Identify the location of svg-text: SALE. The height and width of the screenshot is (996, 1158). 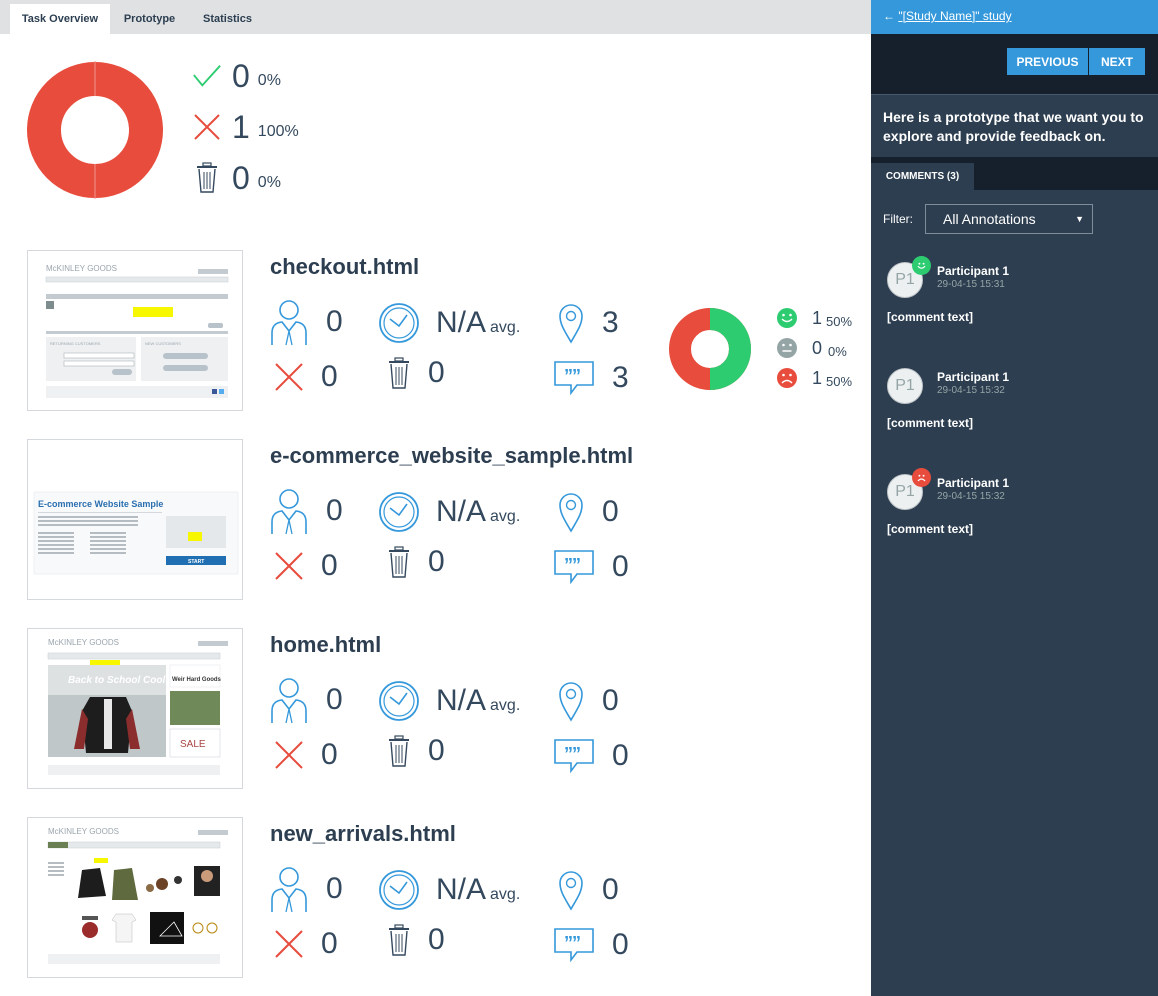
(193, 744).